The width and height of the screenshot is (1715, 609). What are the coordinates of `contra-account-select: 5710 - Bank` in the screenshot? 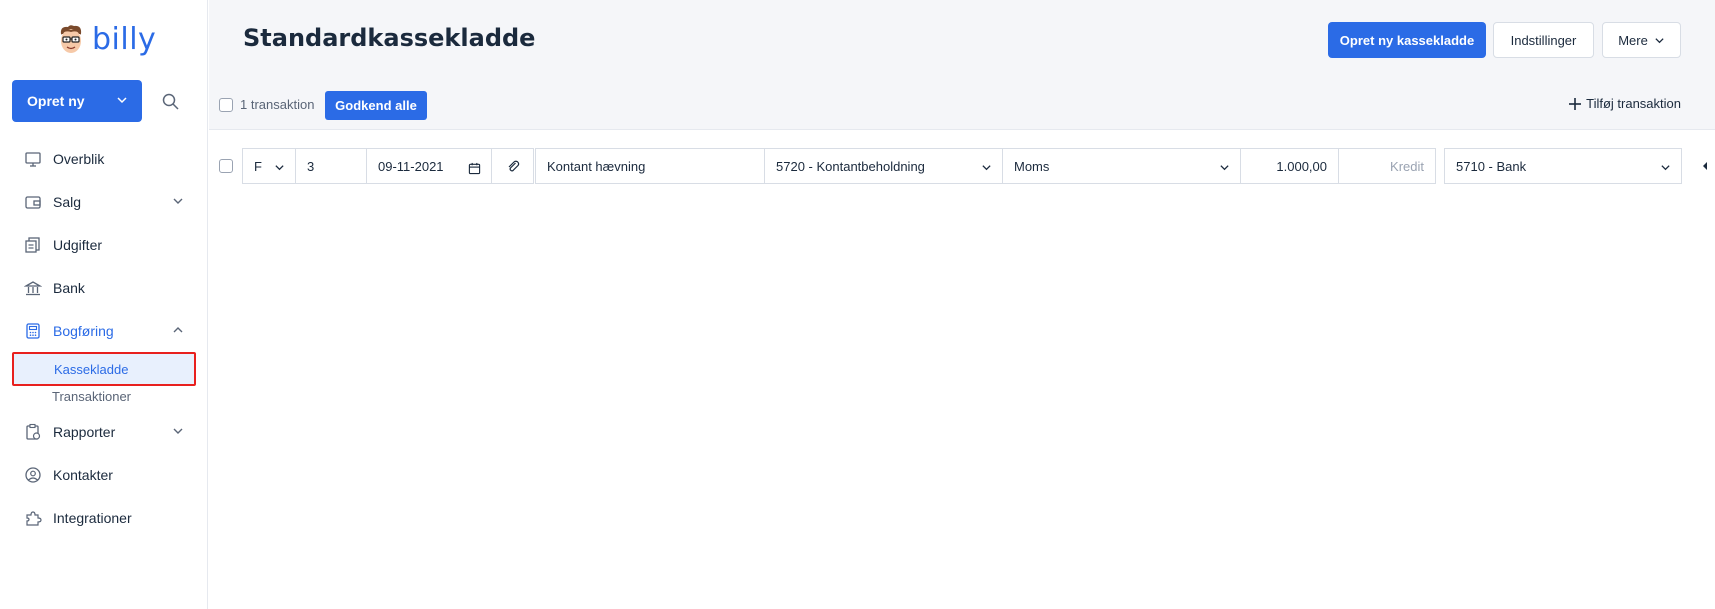 It's located at (1563, 166).